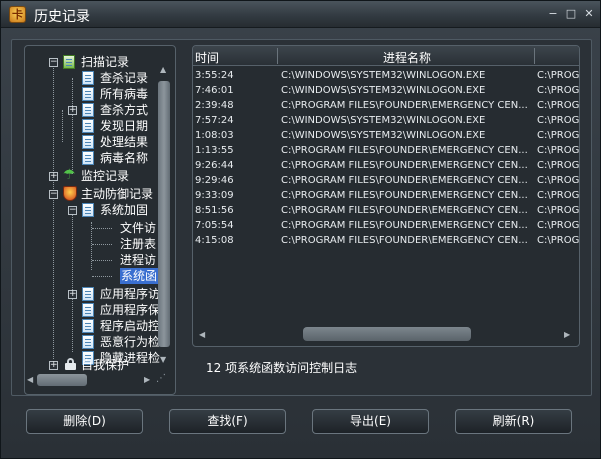 Image resolution: width=601 pixels, height=459 pixels. What do you see at coordinates (62, 17) in the screenshot?
I see `window-title: 历史记录` at bounding box center [62, 17].